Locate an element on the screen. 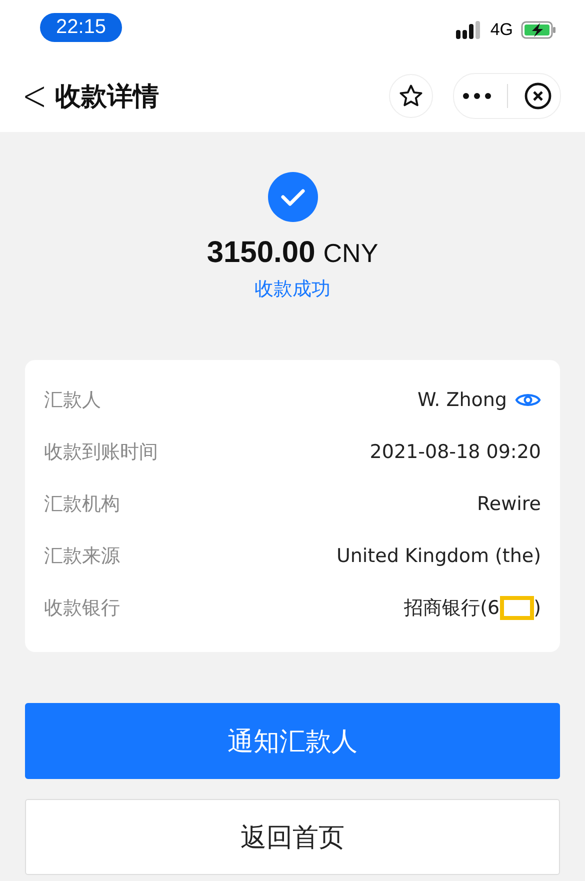 The width and height of the screenshot is (585, 881). page-title: 收款详情 is located at coordinates (107, 97).